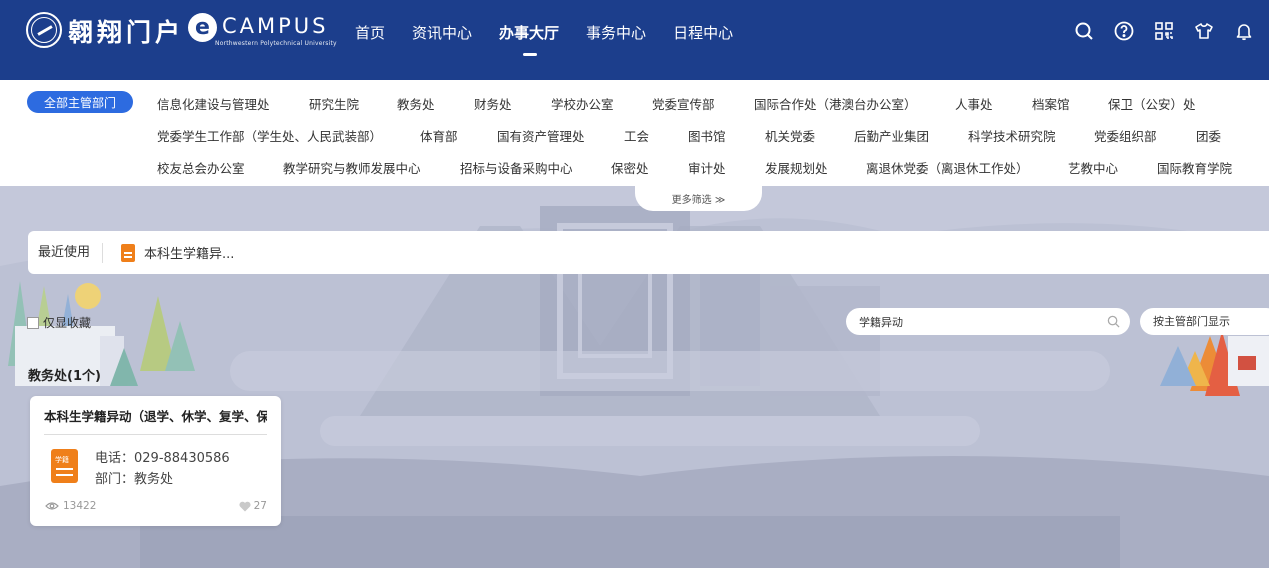  I want to click on bell-icon, so click(1244, 31).